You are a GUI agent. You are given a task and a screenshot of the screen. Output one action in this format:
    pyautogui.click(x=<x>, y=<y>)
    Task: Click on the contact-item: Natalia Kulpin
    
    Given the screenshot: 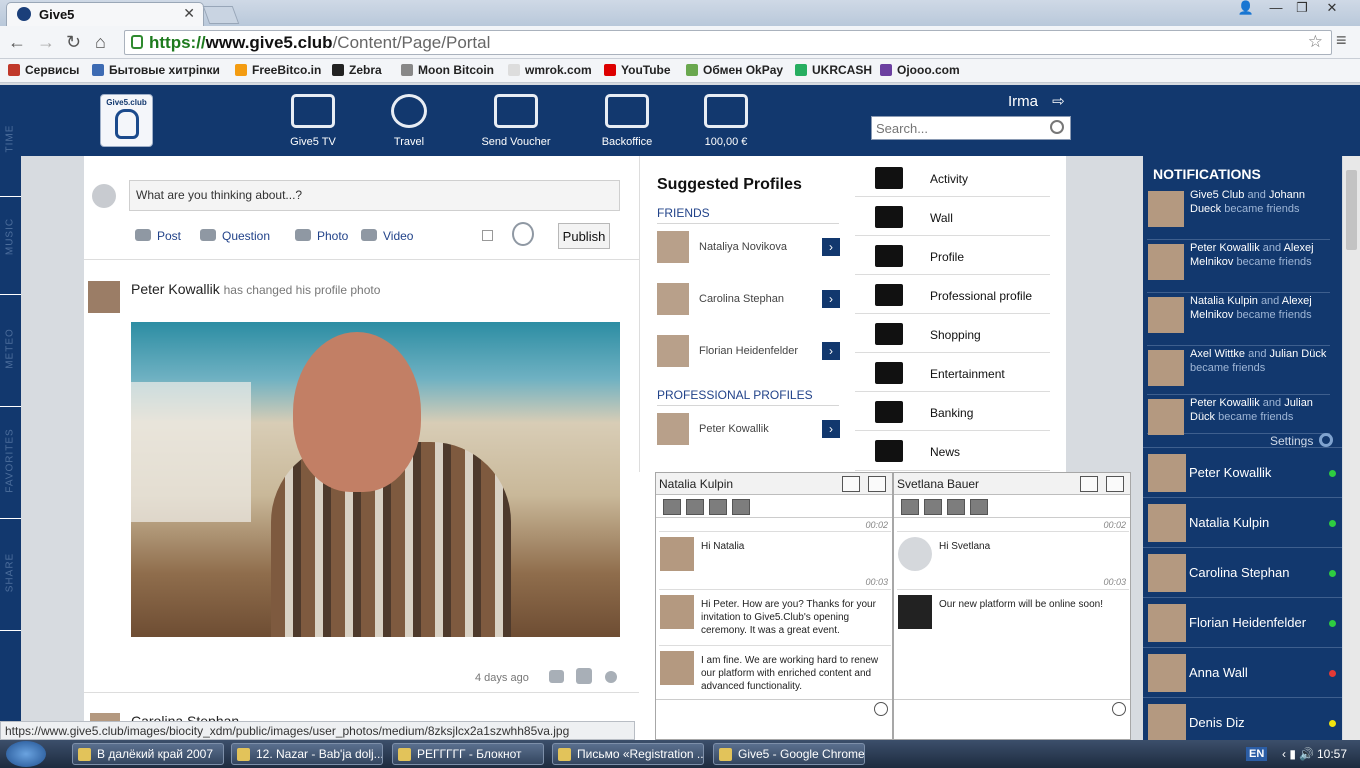 What is the action you would take?
    pyautogui.click(x=1242, y=522)
    